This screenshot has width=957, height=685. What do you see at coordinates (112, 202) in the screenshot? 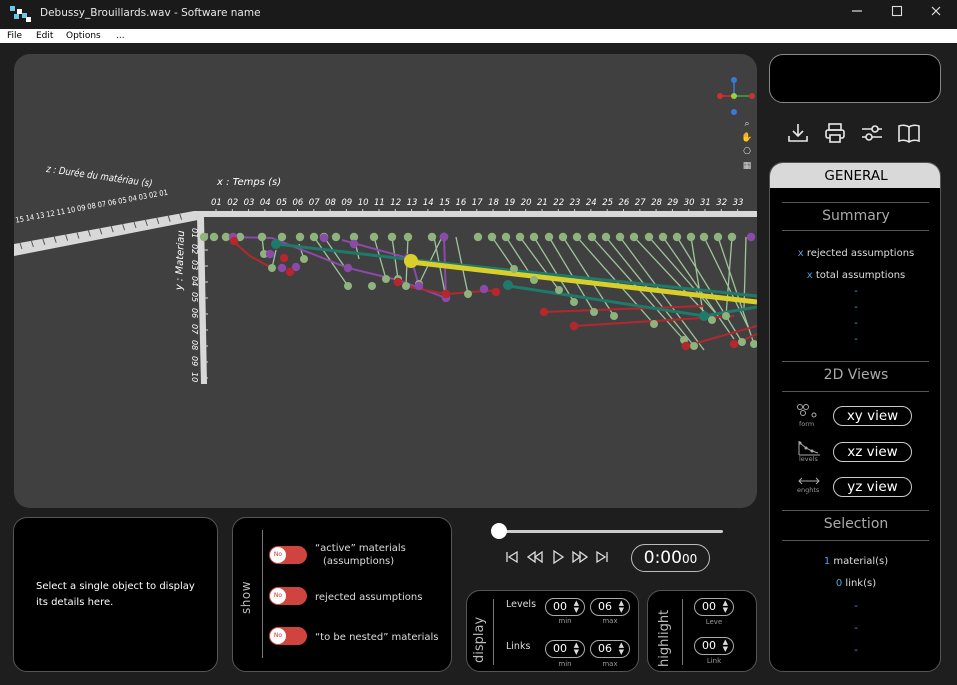
I see `z-tick-label: 06` at bounding box center [112, 202].